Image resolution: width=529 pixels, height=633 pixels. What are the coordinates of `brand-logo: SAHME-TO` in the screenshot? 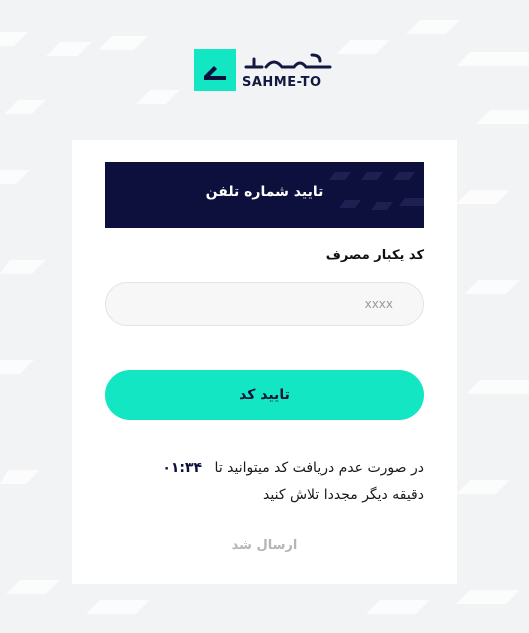 It's located at (264, 70).